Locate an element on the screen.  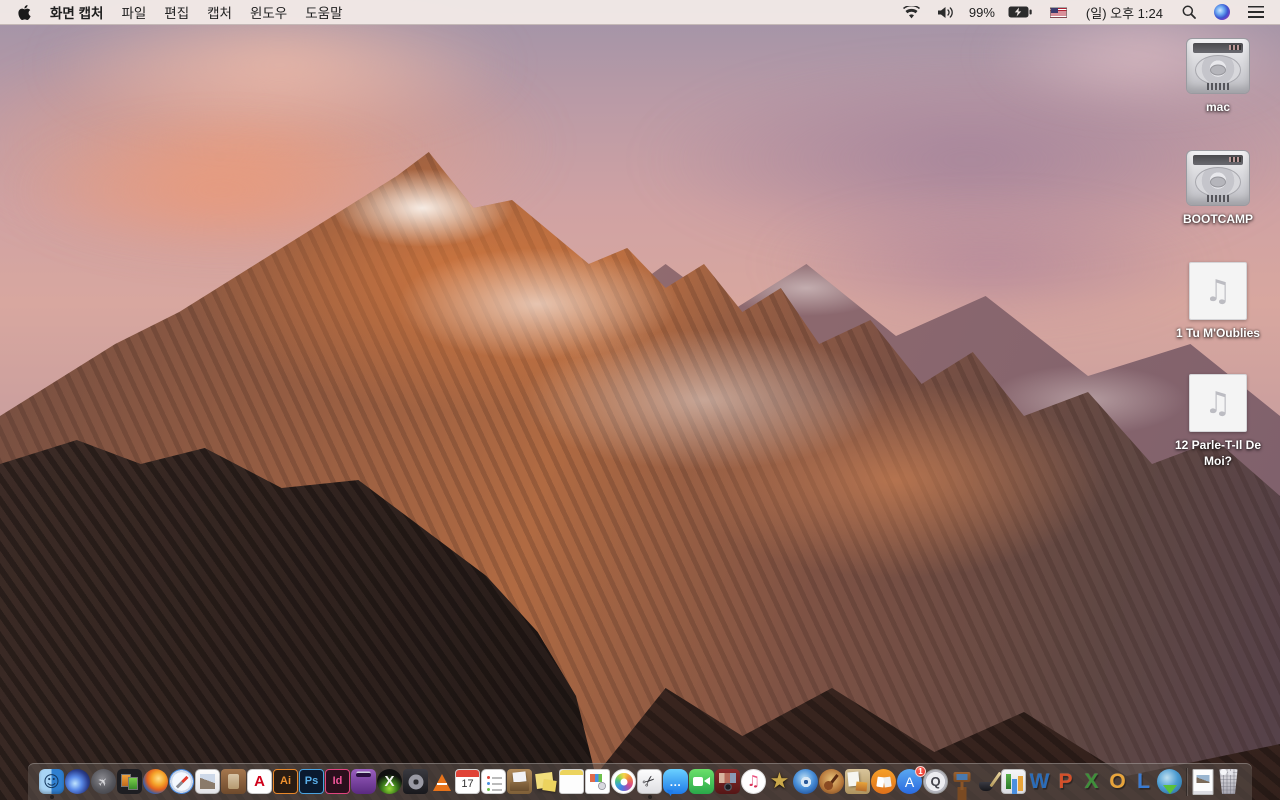
dock-trash is located at coordinates (1229, 782).